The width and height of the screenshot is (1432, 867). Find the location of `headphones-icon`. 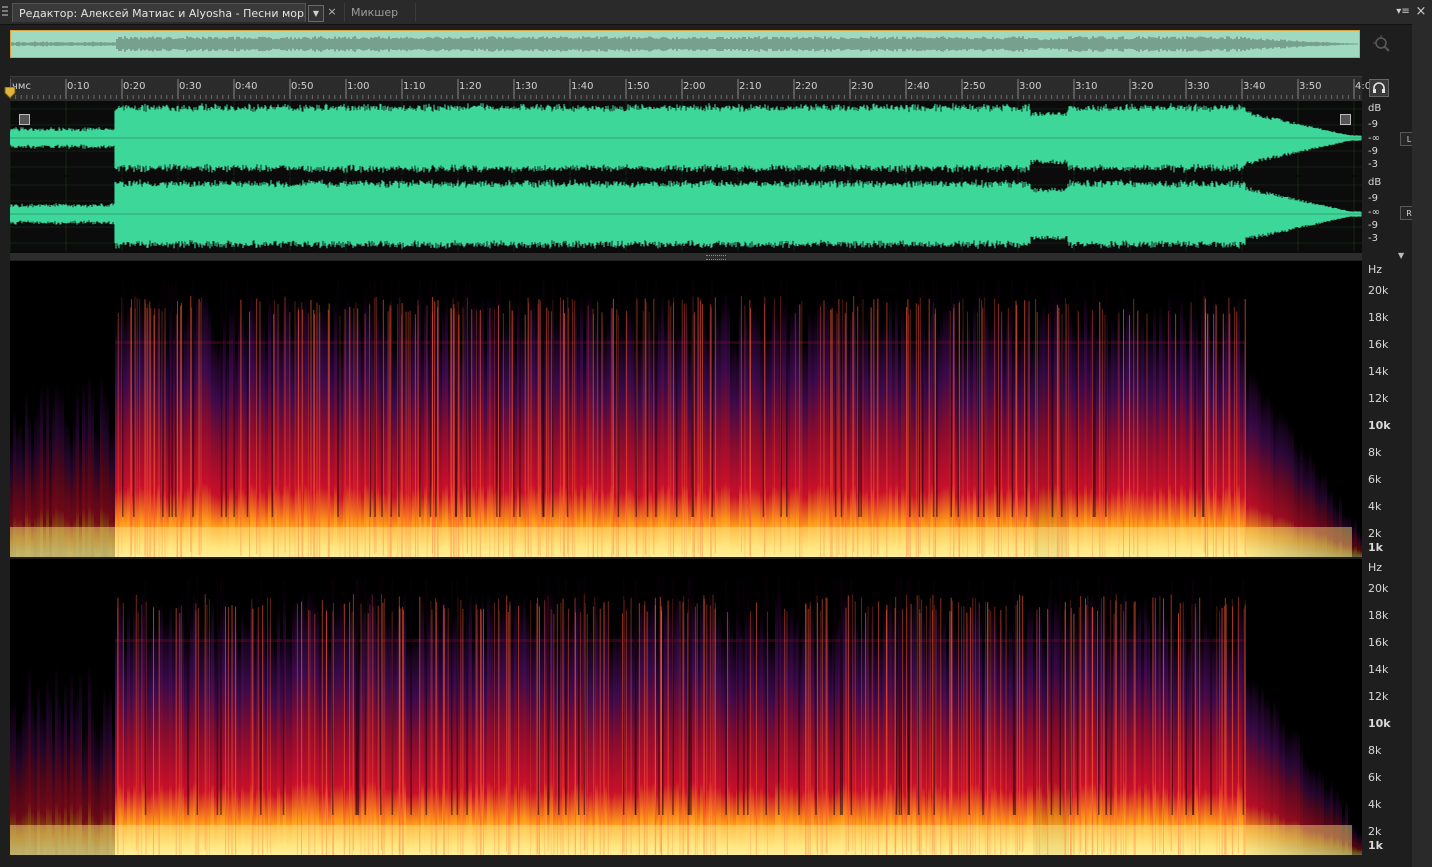

headphones-icon is located at coordinates (1379, 88).